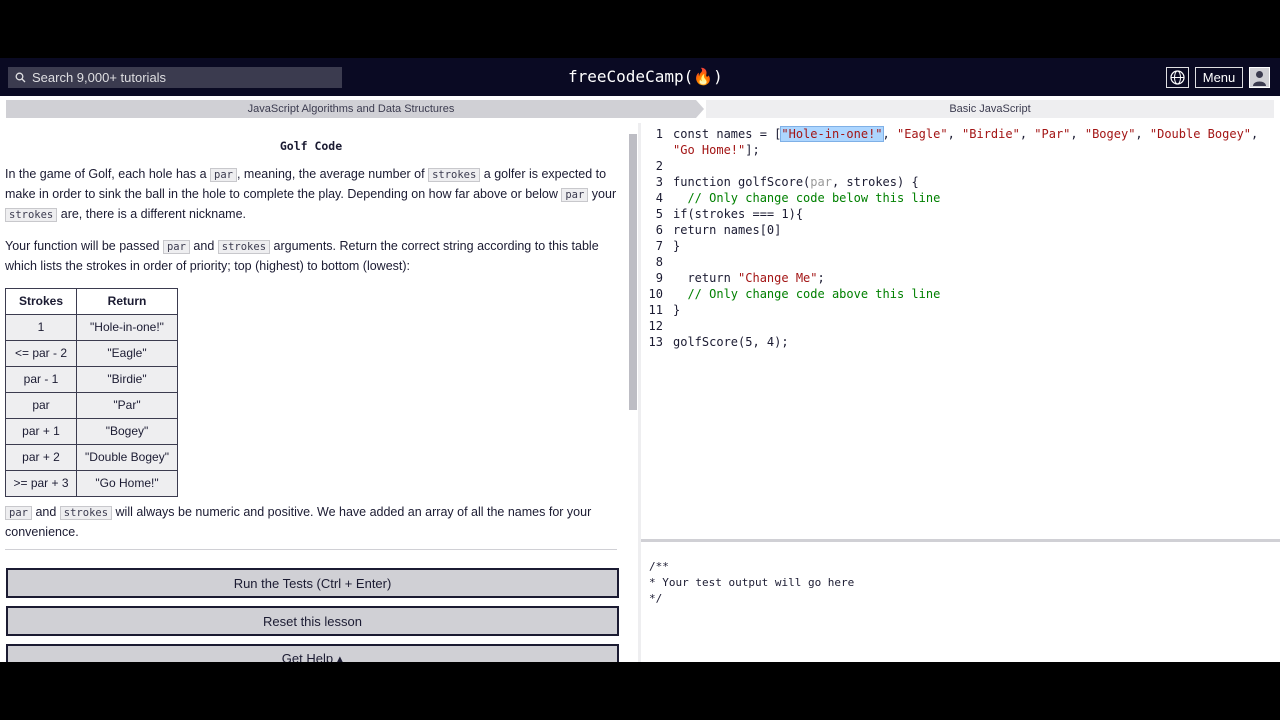 This screenshot has width=1280, height=720. What do you see at coordinates (127, 379) in the screenshot?
I see `table-cell: "Birdie"` at bounding box center [127, 379].